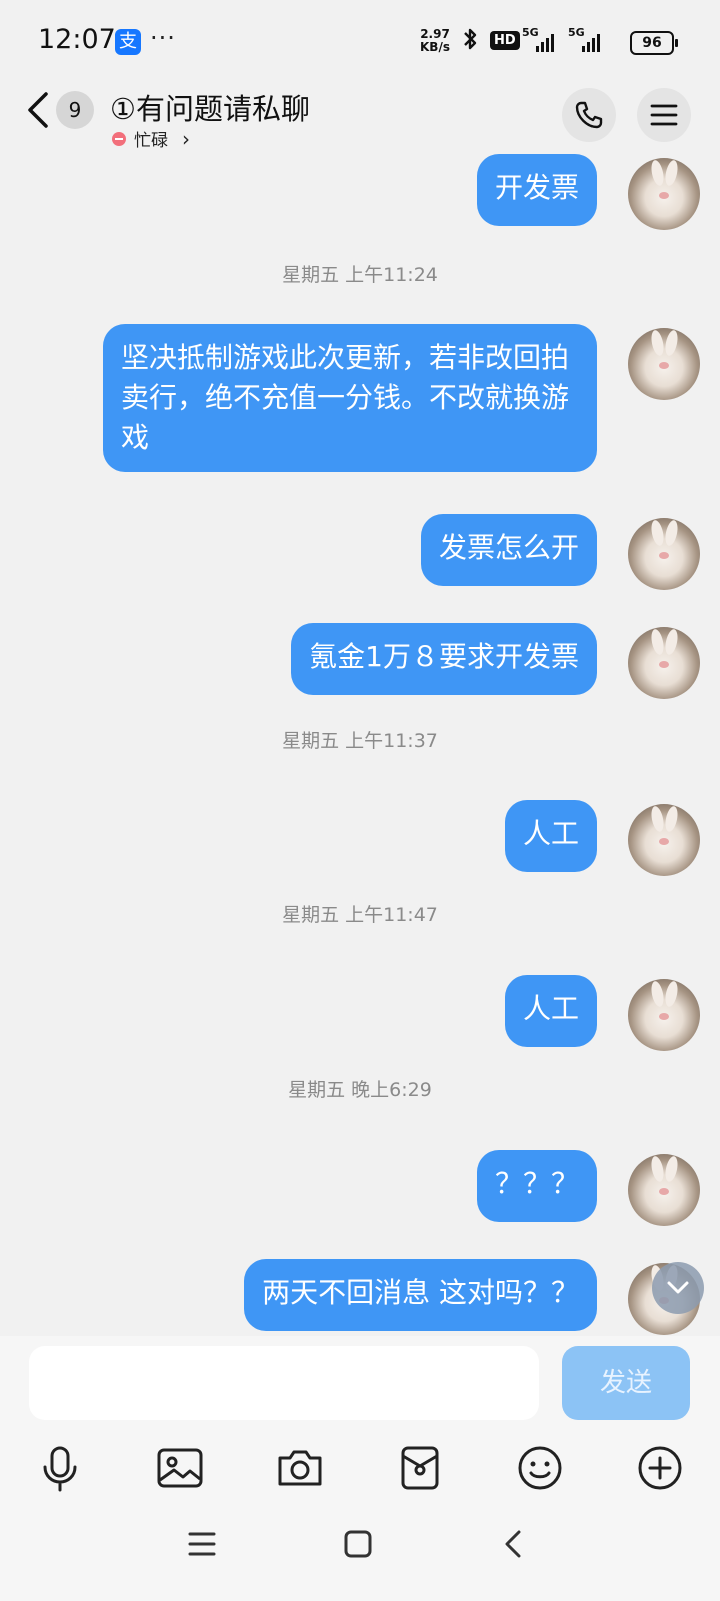  I want to click on message-bubble: 氪金1万８要求开发票, so click(444, 659).